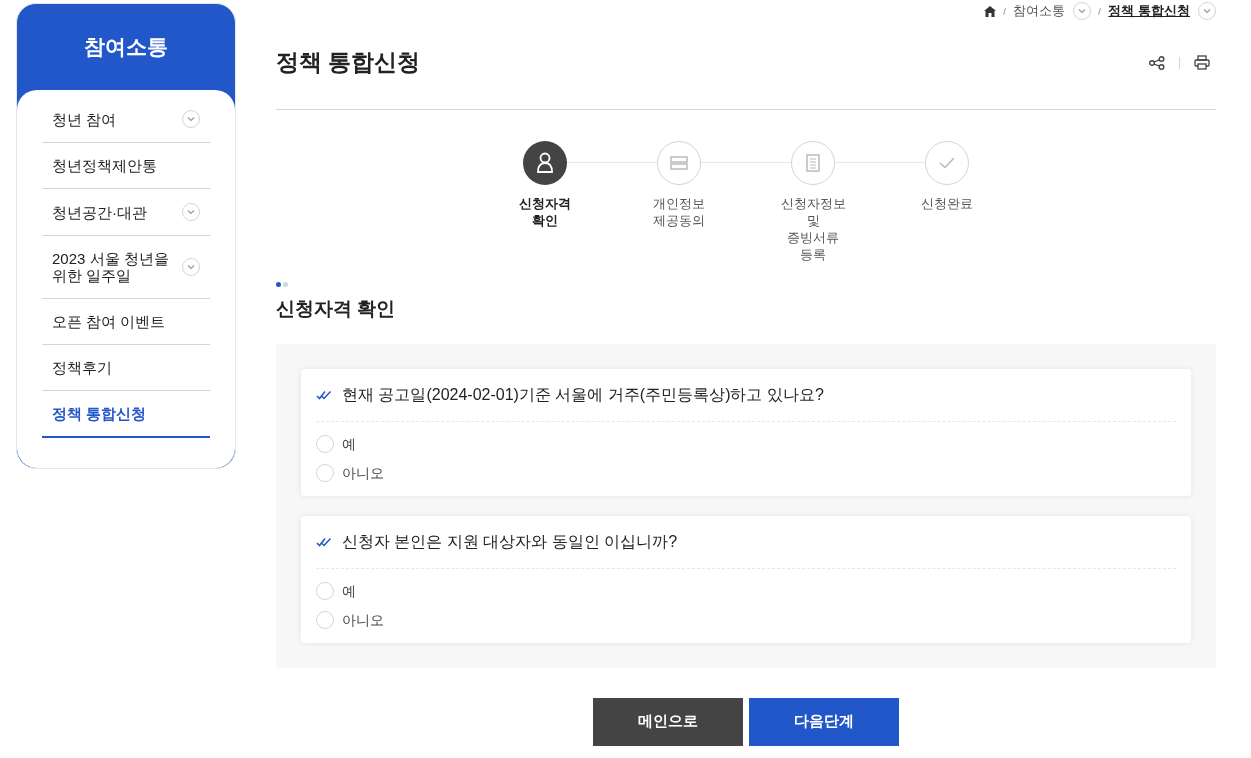 The image size is (1251, 758). What do you see at coordinates (947, 163) in the screenshot?
I see `check-icon` at bounding box center [947, 163].